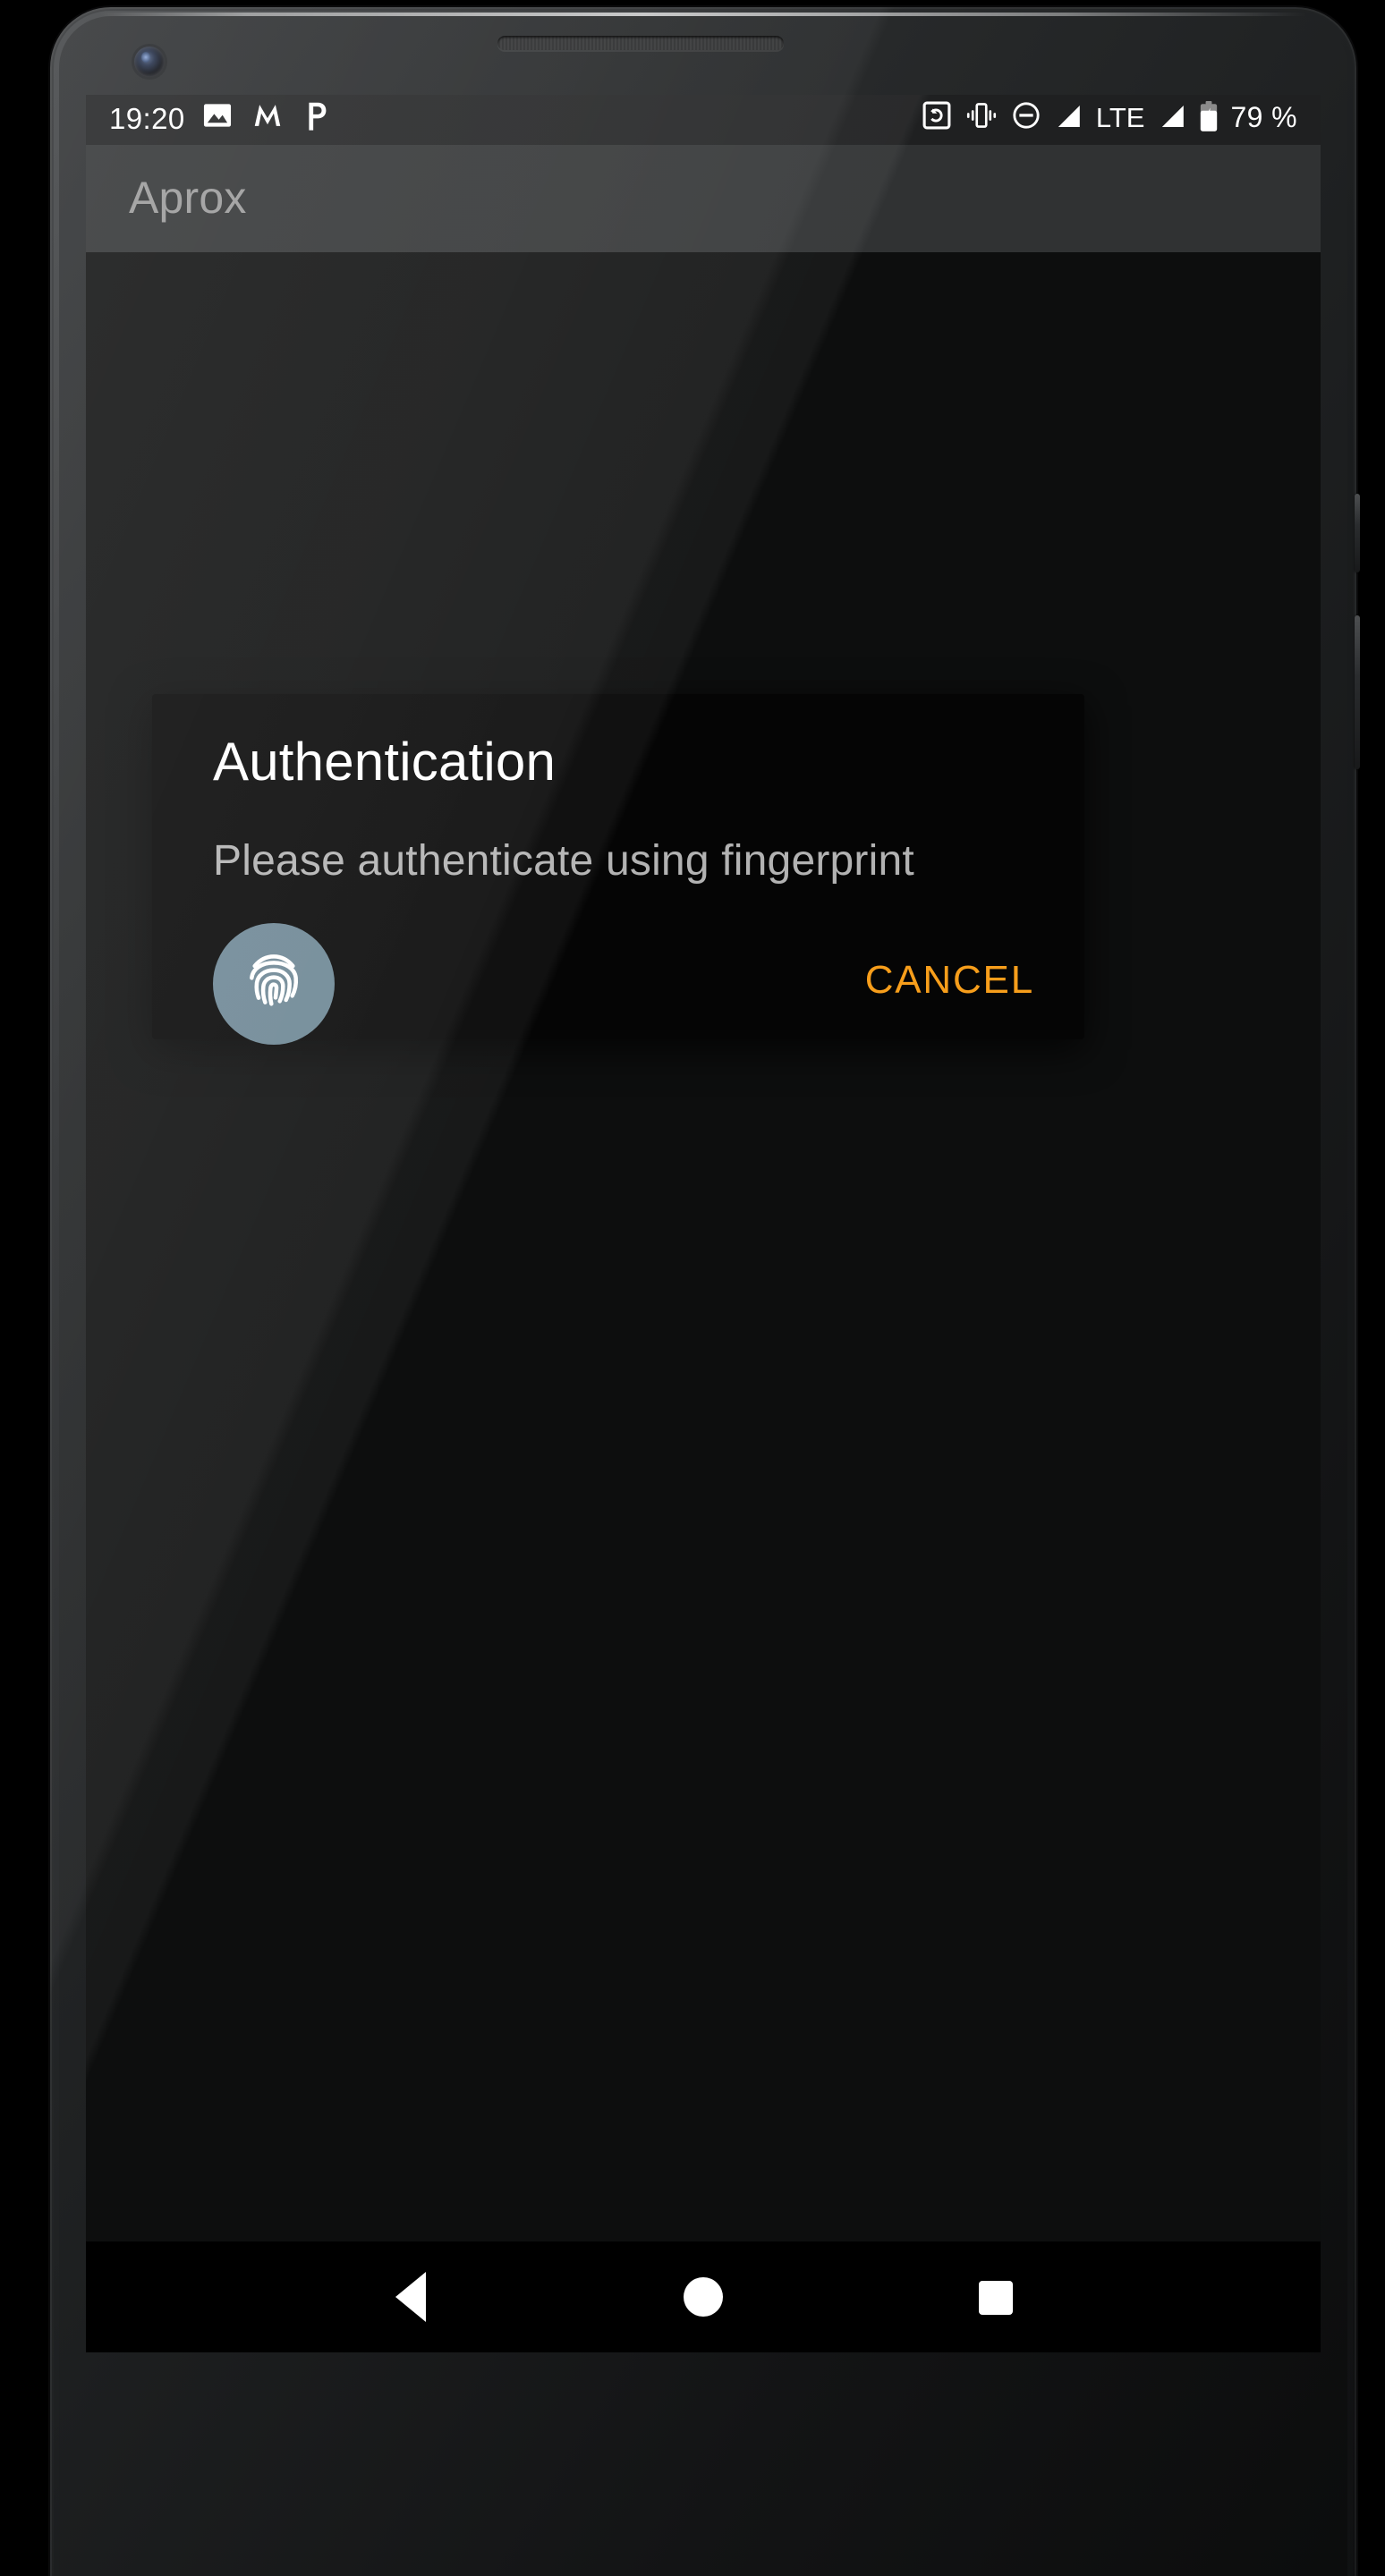 This screenshot has height=2576, width=1385. I want to click on cancel-button: CANCEL, so click(950, 980).